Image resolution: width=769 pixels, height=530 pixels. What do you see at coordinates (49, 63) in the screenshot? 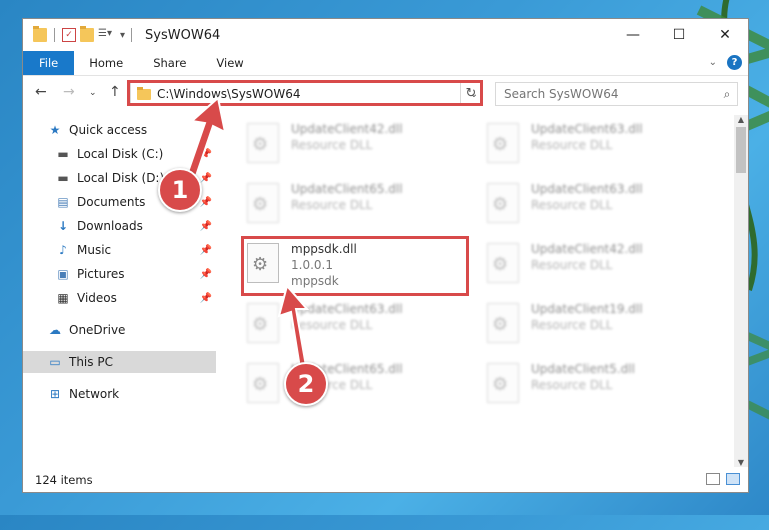
I see `tab-file: File` at bounding box center [49, 63].